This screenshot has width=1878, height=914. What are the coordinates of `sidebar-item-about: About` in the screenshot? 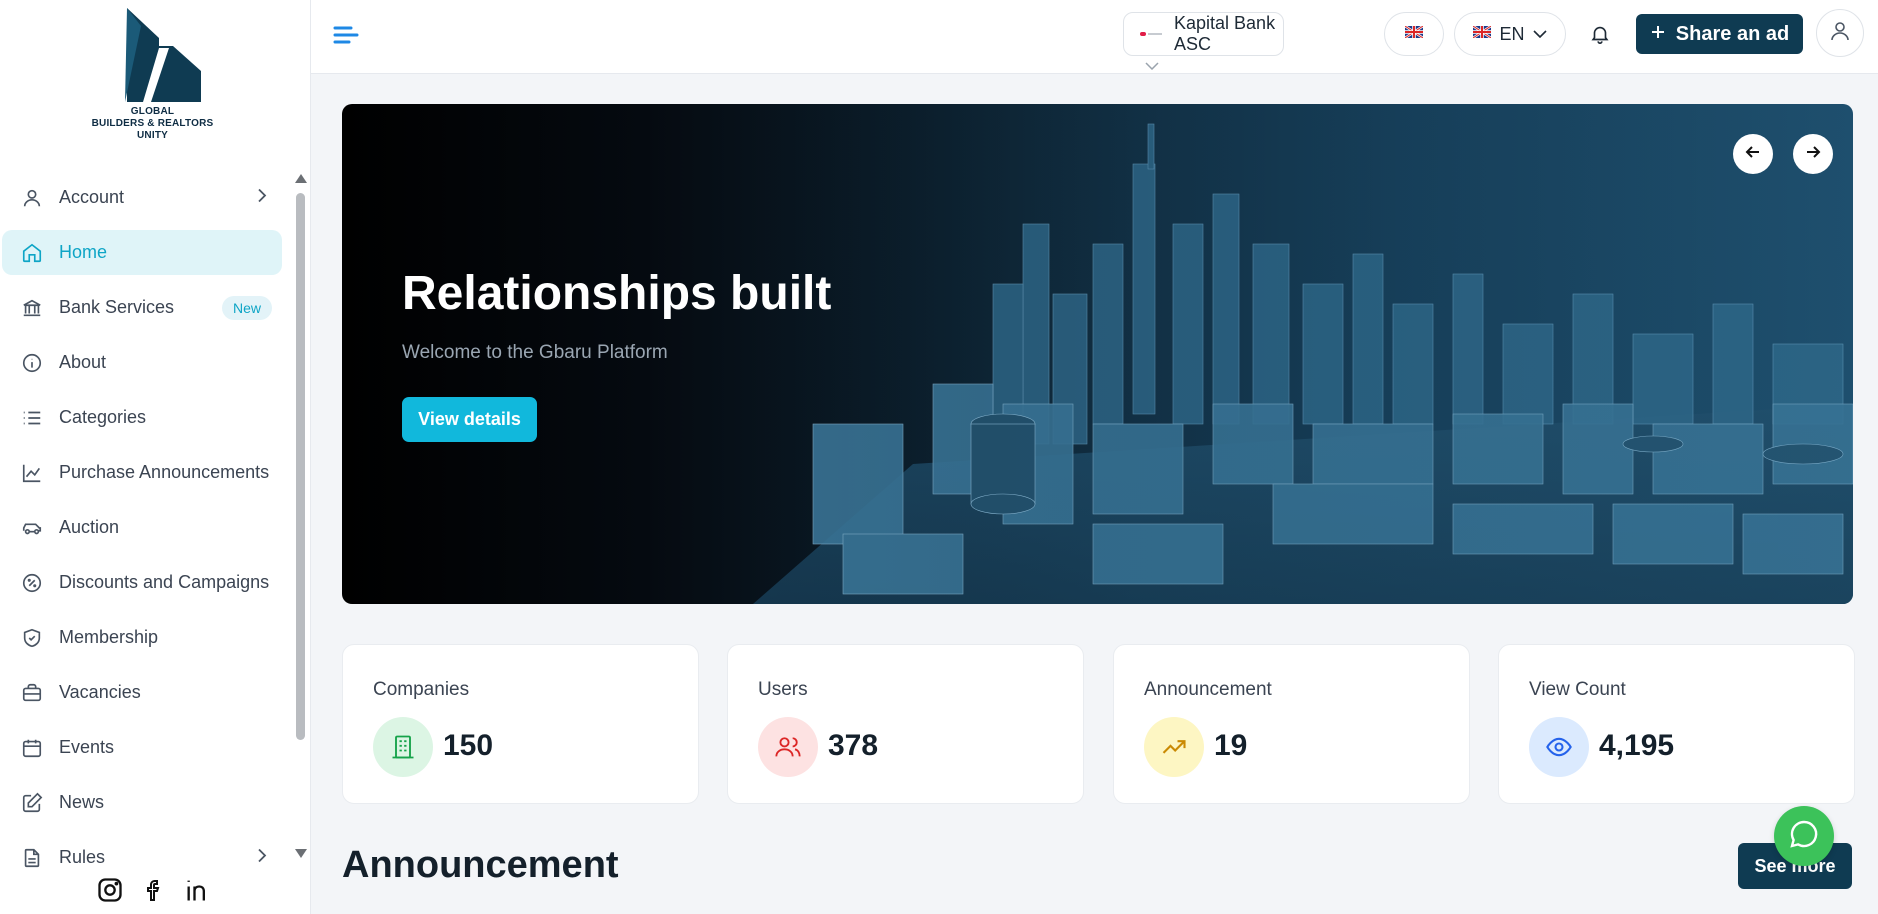 It's located at (145, 362).